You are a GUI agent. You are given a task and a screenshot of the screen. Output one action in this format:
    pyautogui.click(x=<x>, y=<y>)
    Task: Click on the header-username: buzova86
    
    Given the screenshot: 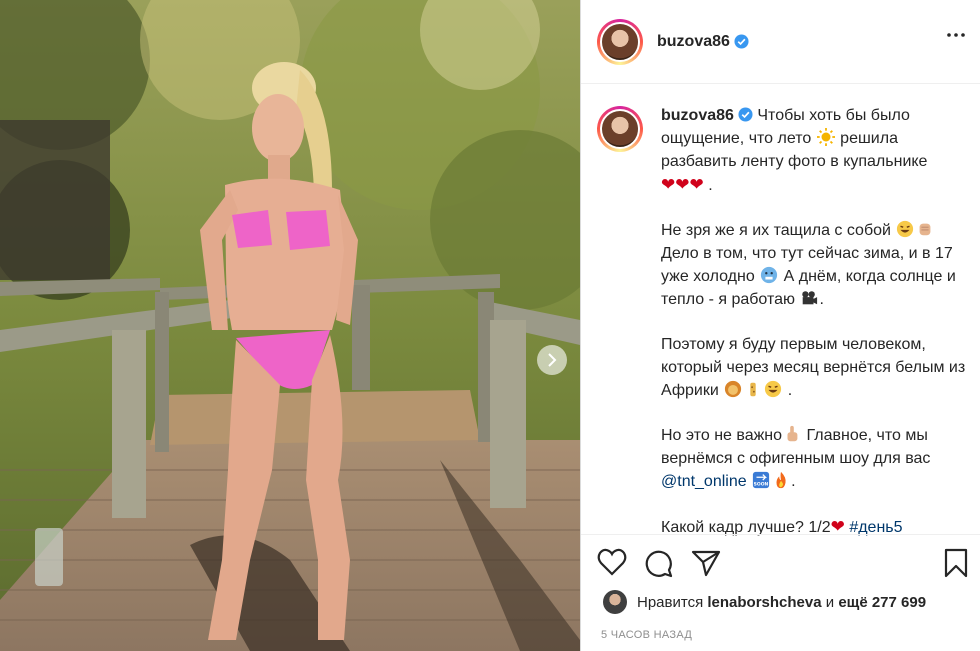 What is the action you would take?
    pyautogui.click(x=693, y=42)
    